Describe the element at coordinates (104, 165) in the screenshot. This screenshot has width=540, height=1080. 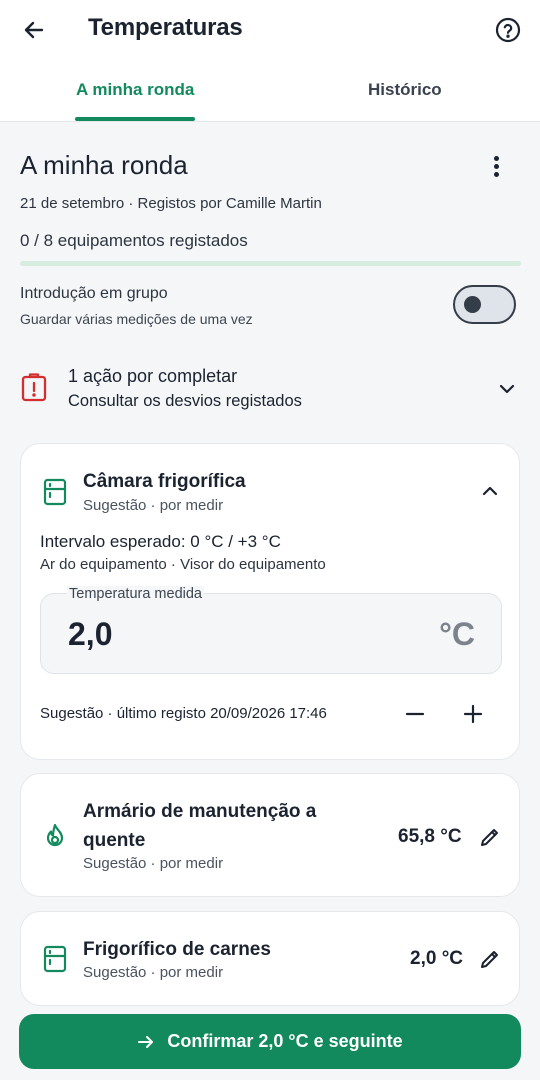
I see `round-title: A minha ronda` at that location.